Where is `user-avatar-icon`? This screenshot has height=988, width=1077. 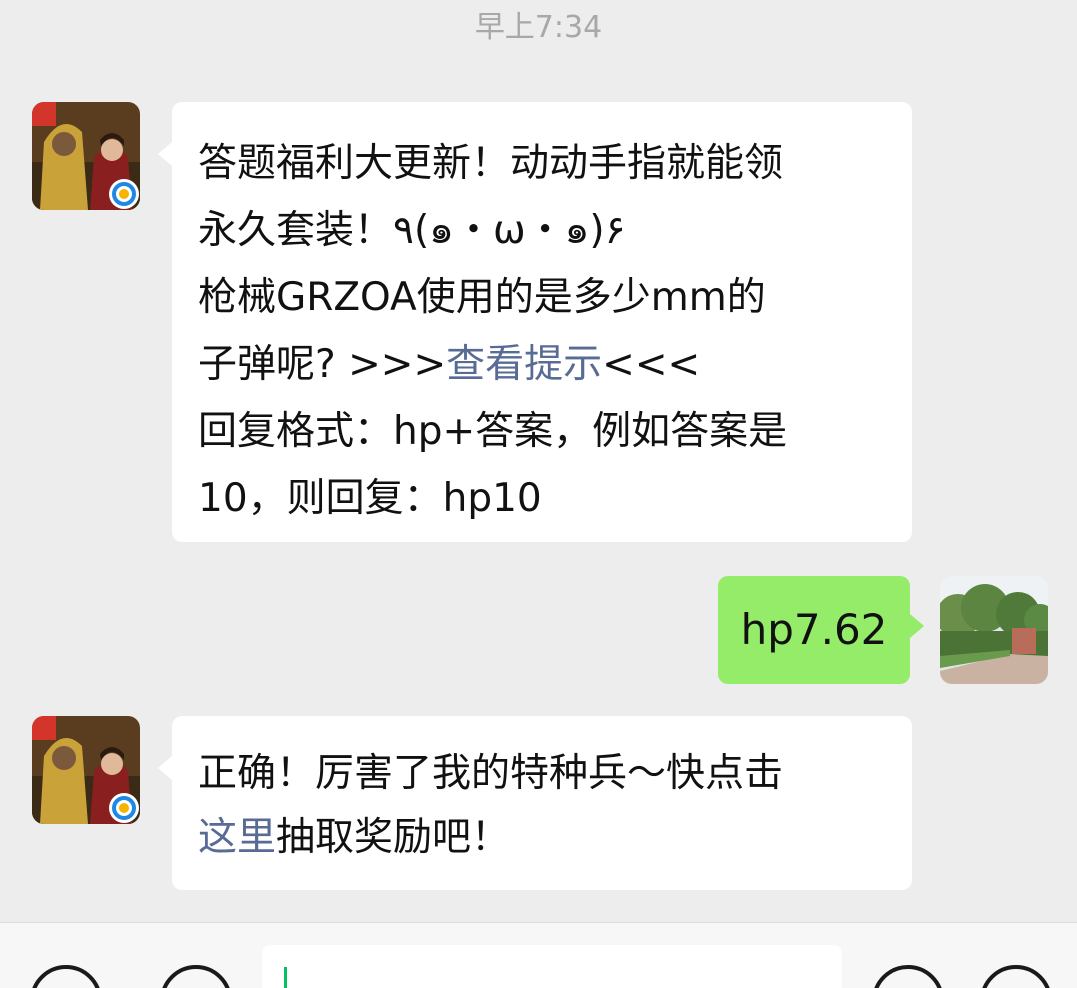
user-avatar-icon is located at coordinates (994, 630).